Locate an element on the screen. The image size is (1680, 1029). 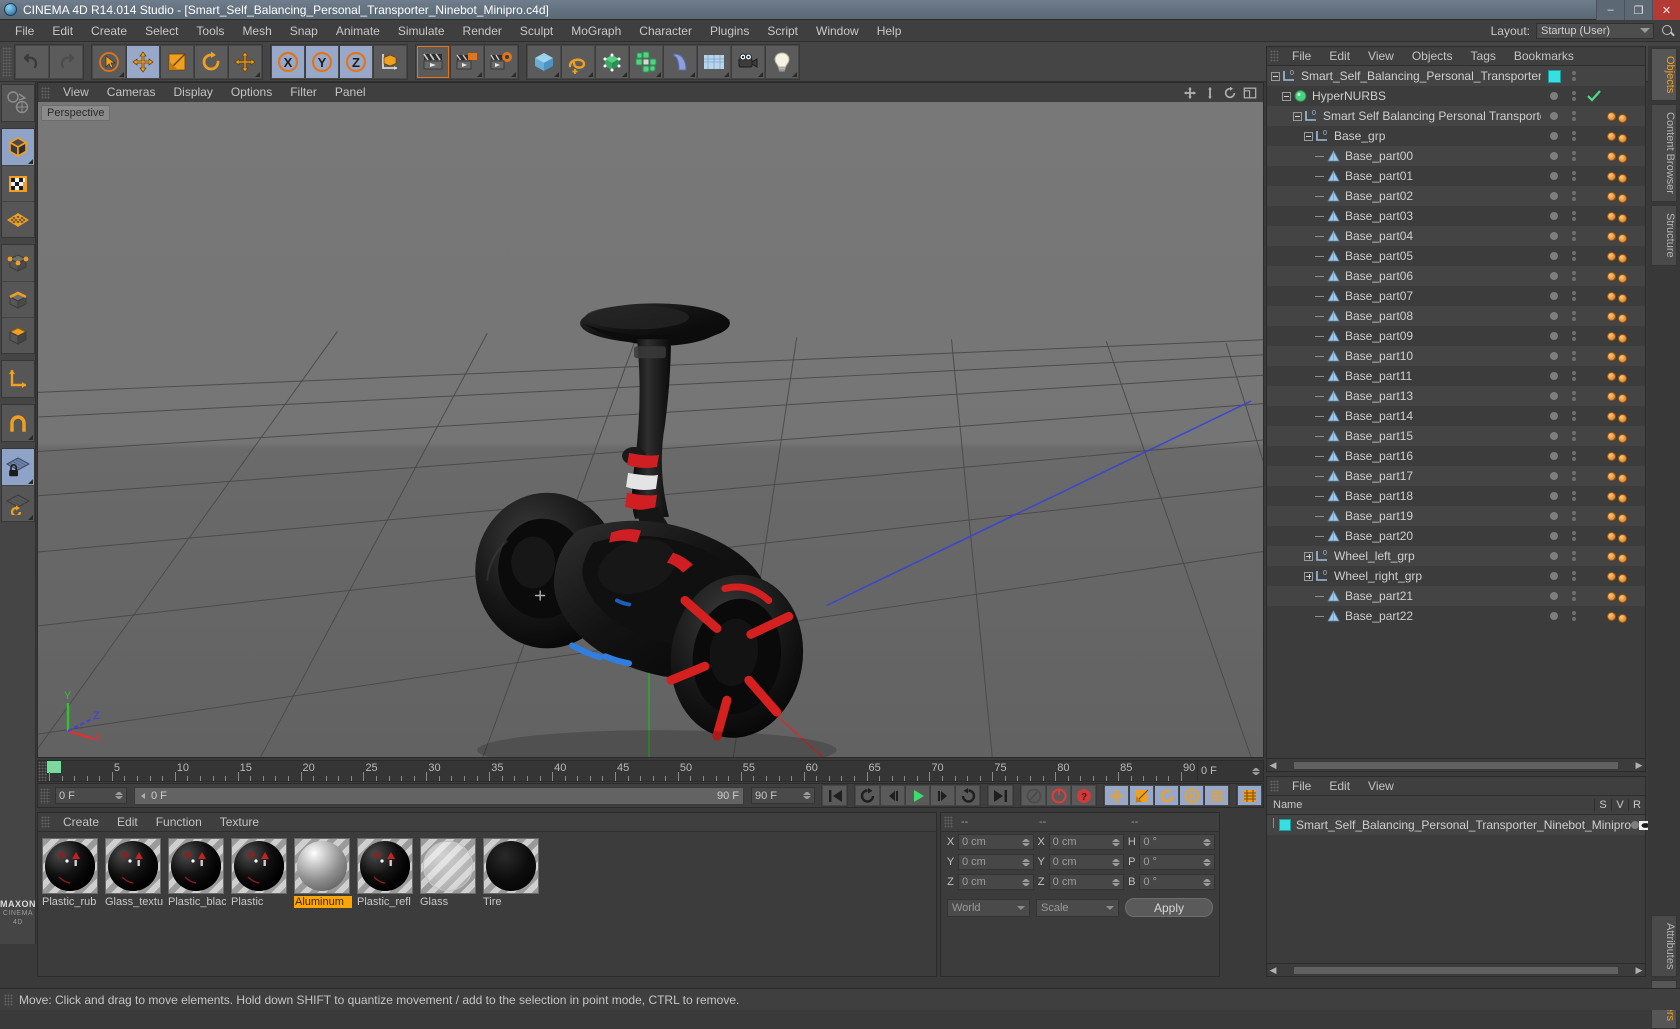
layer-solo-cell is located at coordinates (1635, 825).